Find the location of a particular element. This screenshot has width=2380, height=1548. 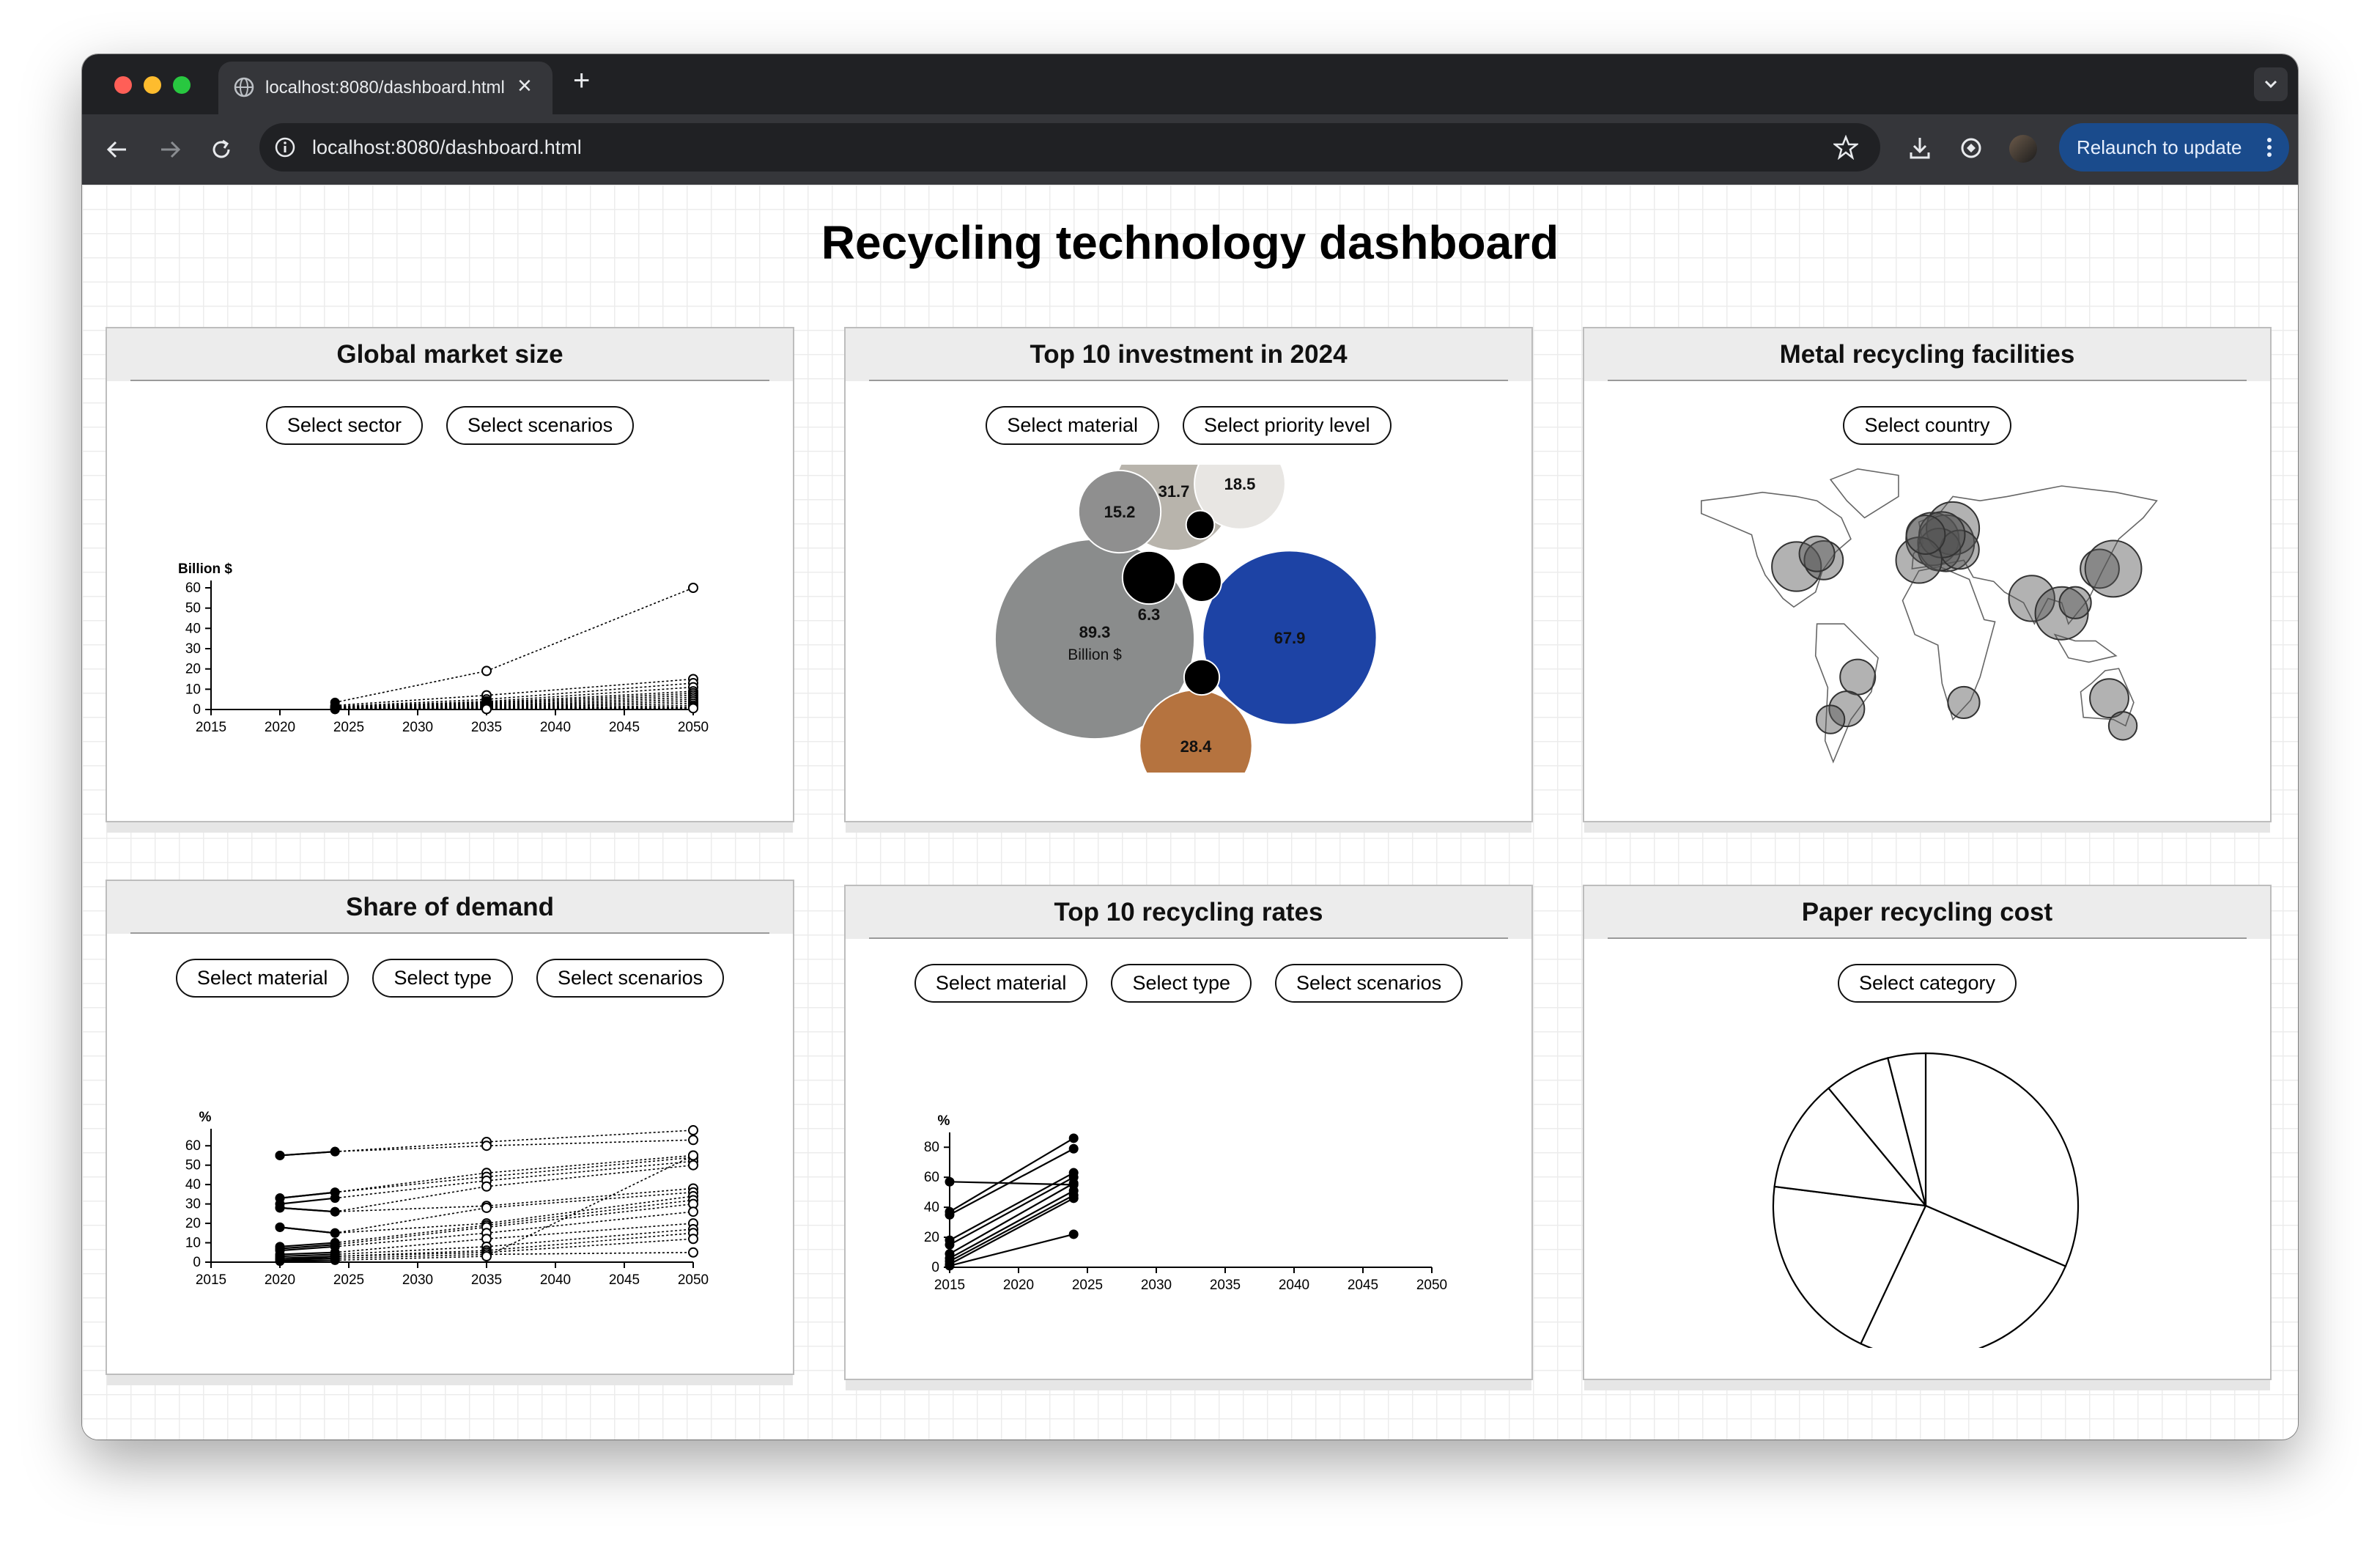

profile-avatar is located at coordinates (2023, 149).